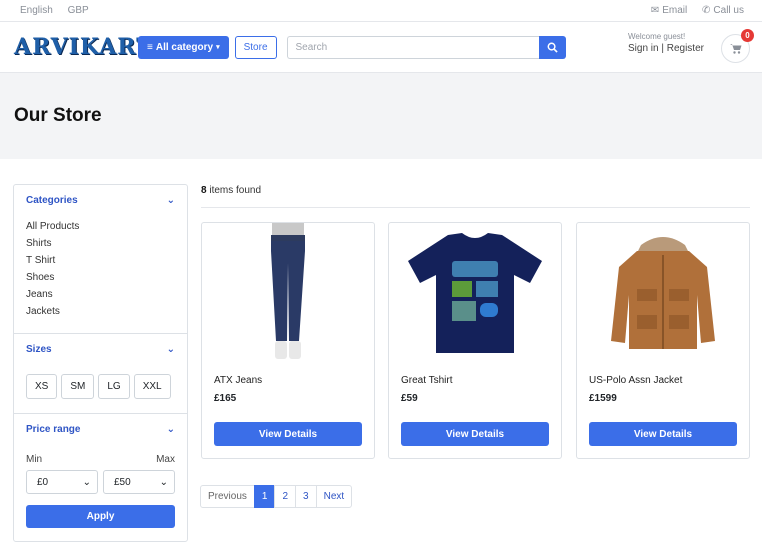 Image resolution: width=762 pixels, height=552 pixels. I want to click on currency-selector: GBP, so click(78, 10).